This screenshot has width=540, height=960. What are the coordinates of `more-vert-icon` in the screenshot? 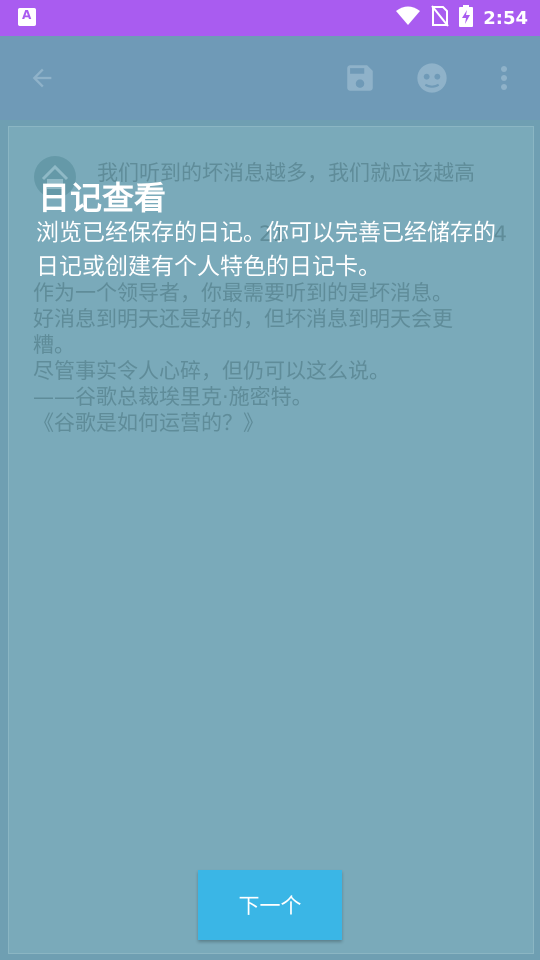 It's located at (504, 78).